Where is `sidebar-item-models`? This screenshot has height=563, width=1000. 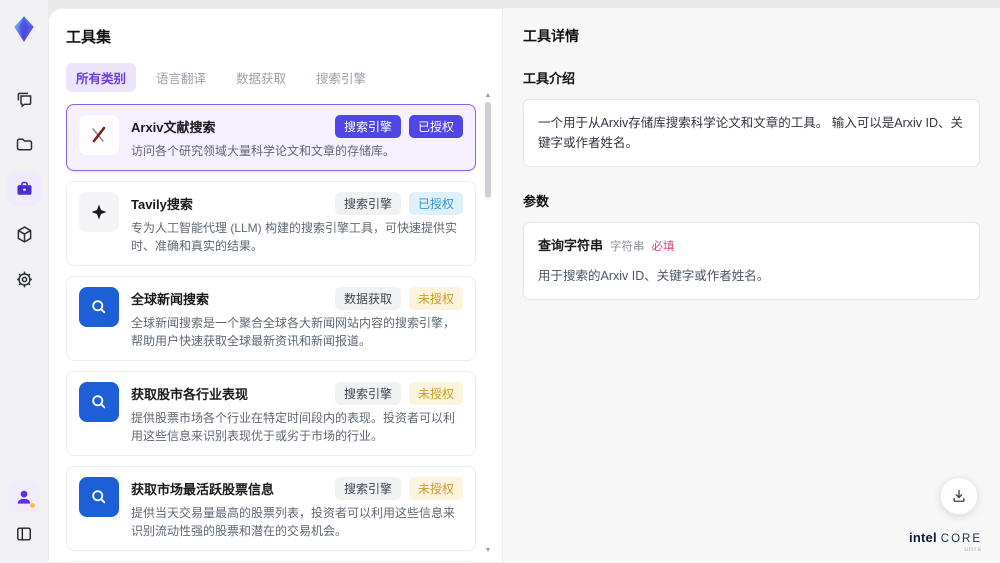 sidebar-item-models is located at coordinates (24, 234).